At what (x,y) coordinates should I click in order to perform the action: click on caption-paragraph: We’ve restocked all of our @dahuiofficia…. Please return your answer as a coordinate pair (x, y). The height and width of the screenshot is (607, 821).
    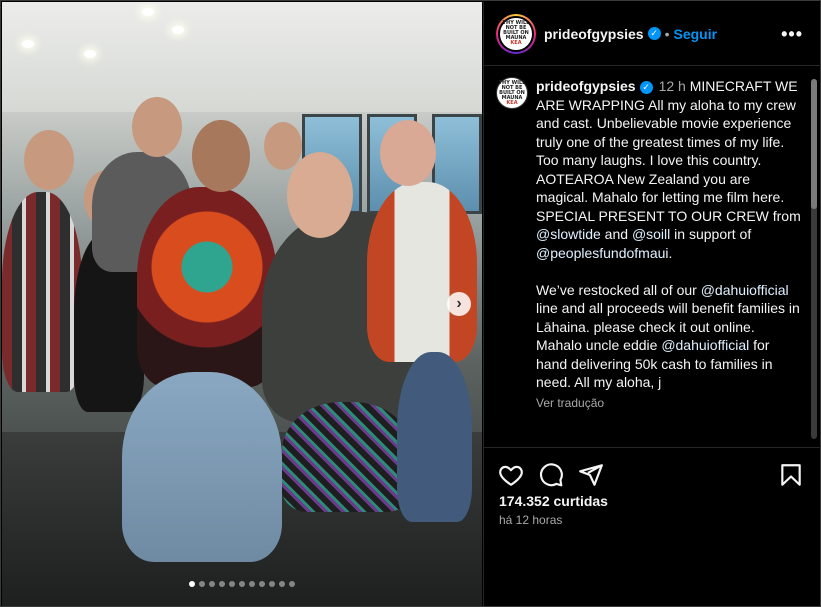
    Looking at the image, I should click on (668, 308).